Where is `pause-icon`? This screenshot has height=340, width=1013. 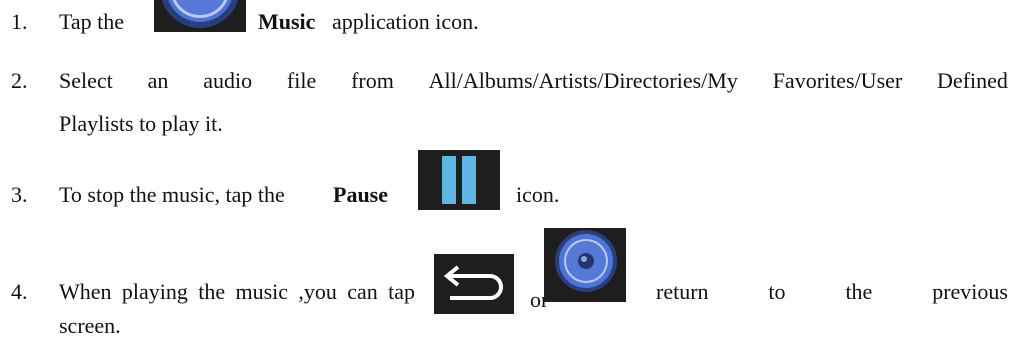
pause-icon is located at coordinates (459, 180).